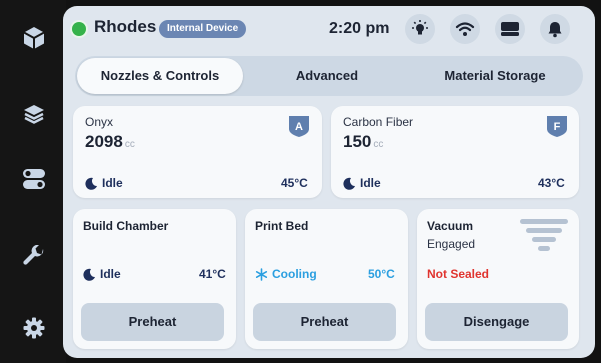 This screenshot has width=601, height=363. I want to click on storage-button, so click(510, 29).